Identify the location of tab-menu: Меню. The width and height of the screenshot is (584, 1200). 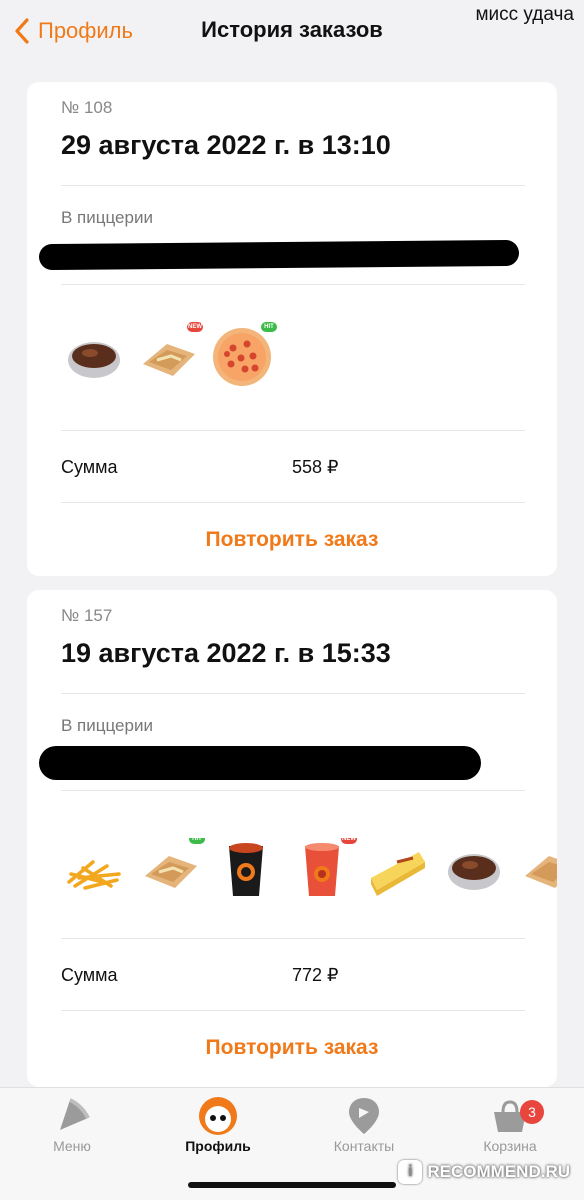
(72, 1124).